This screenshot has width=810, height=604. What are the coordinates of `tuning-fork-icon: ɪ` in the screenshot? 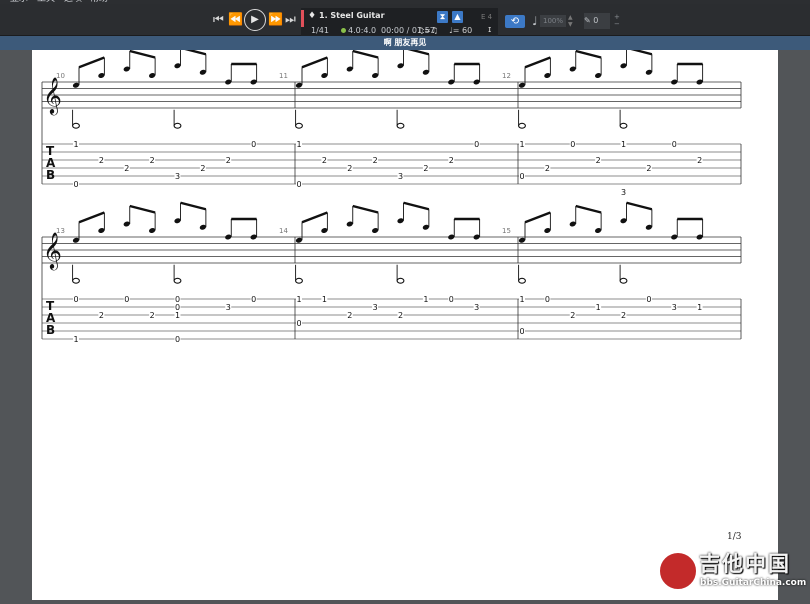 It's located at (489, 30).